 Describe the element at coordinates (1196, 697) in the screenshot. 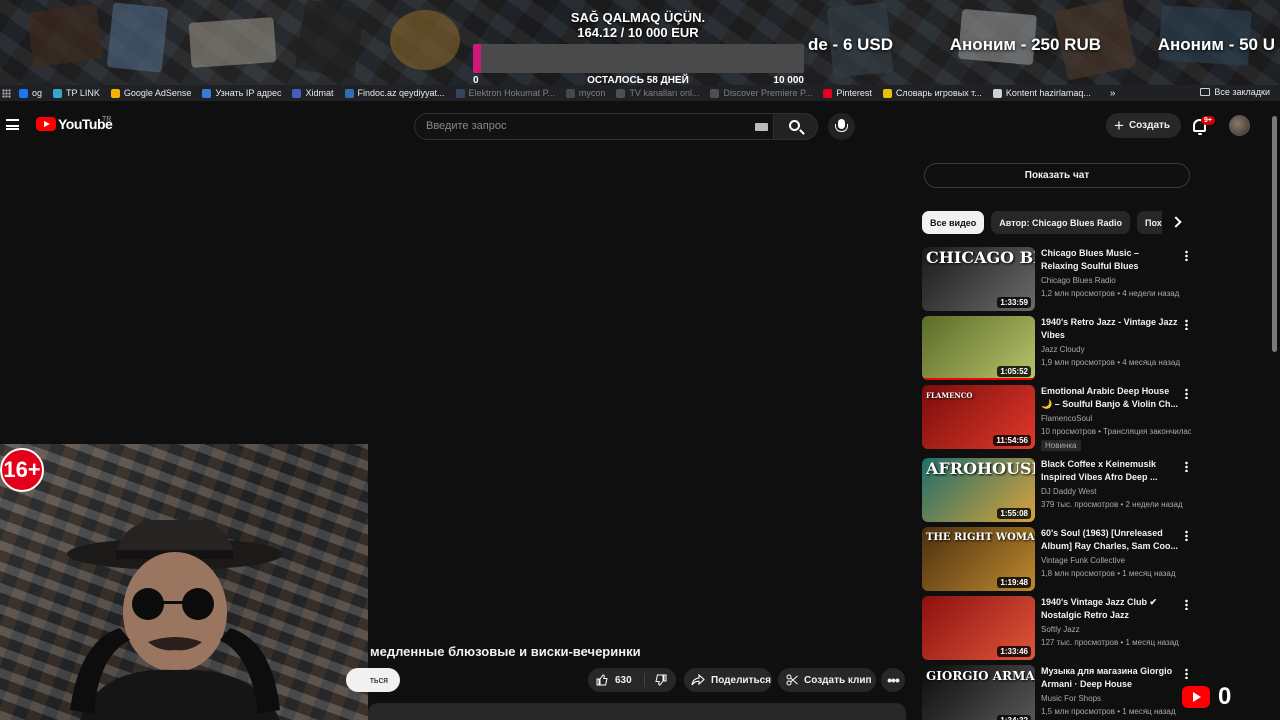

I see `youtube-icon` at that location.